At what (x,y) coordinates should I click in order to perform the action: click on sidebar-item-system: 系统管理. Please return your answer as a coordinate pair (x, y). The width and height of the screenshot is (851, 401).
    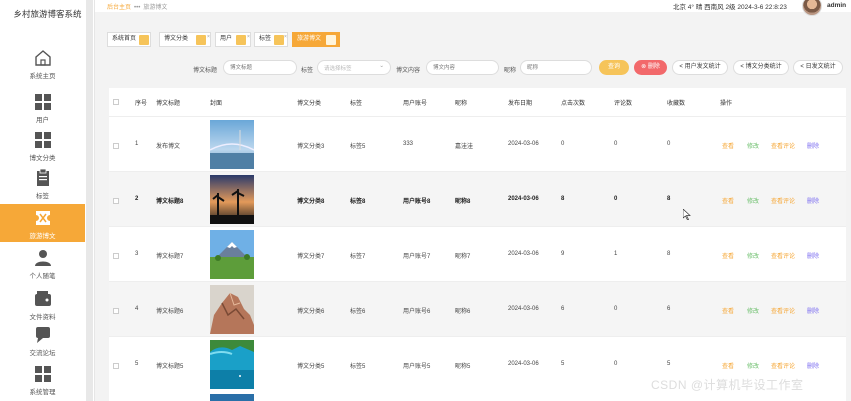
    Looking at the image, I should click on (42, 380).